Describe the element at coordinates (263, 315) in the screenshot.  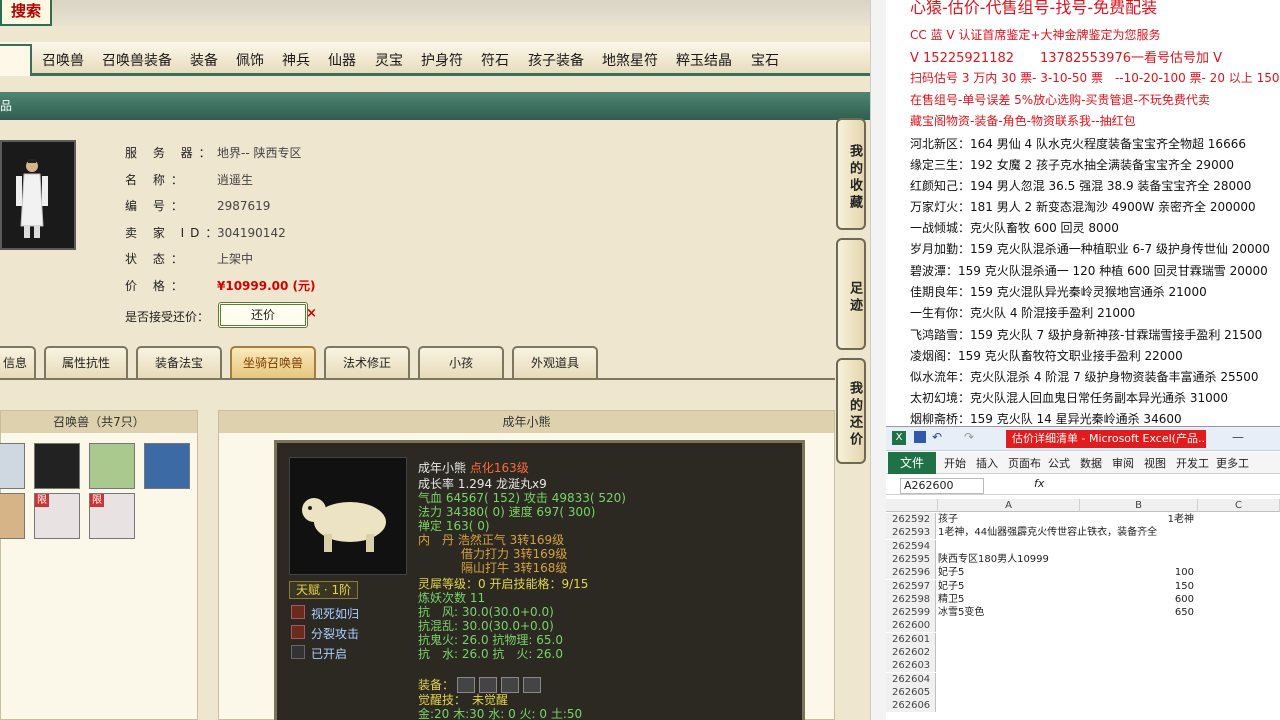
I see `bargain-button: 还价` at that location.